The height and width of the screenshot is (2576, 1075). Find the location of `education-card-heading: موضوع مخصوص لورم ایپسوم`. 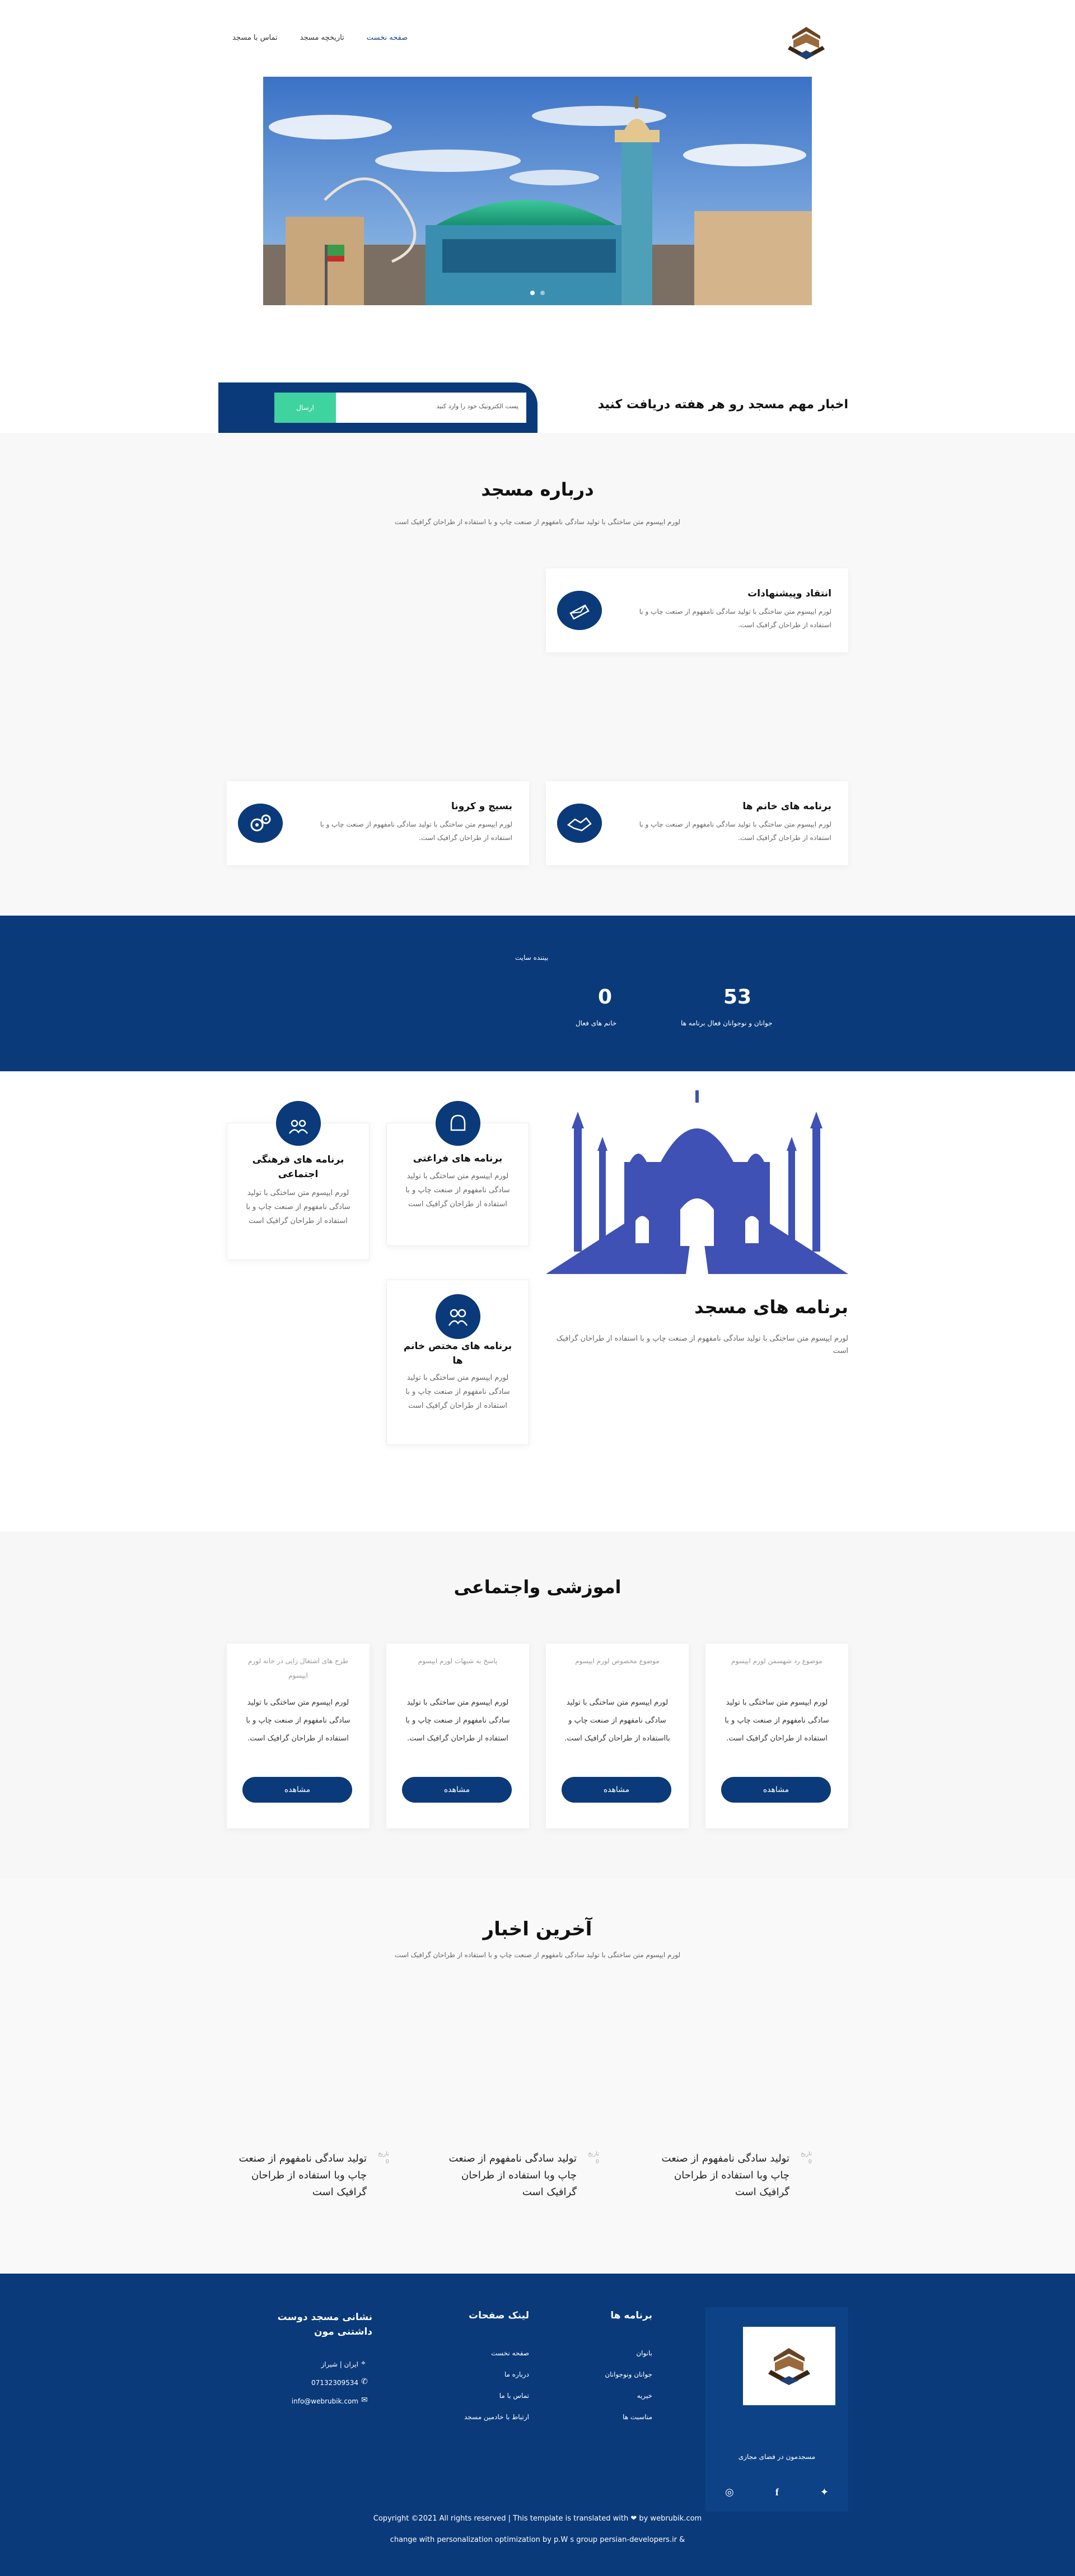

education-card-heading: موضوع مخصوص لورم ایپسوم is located at coordinates (617, 1661).